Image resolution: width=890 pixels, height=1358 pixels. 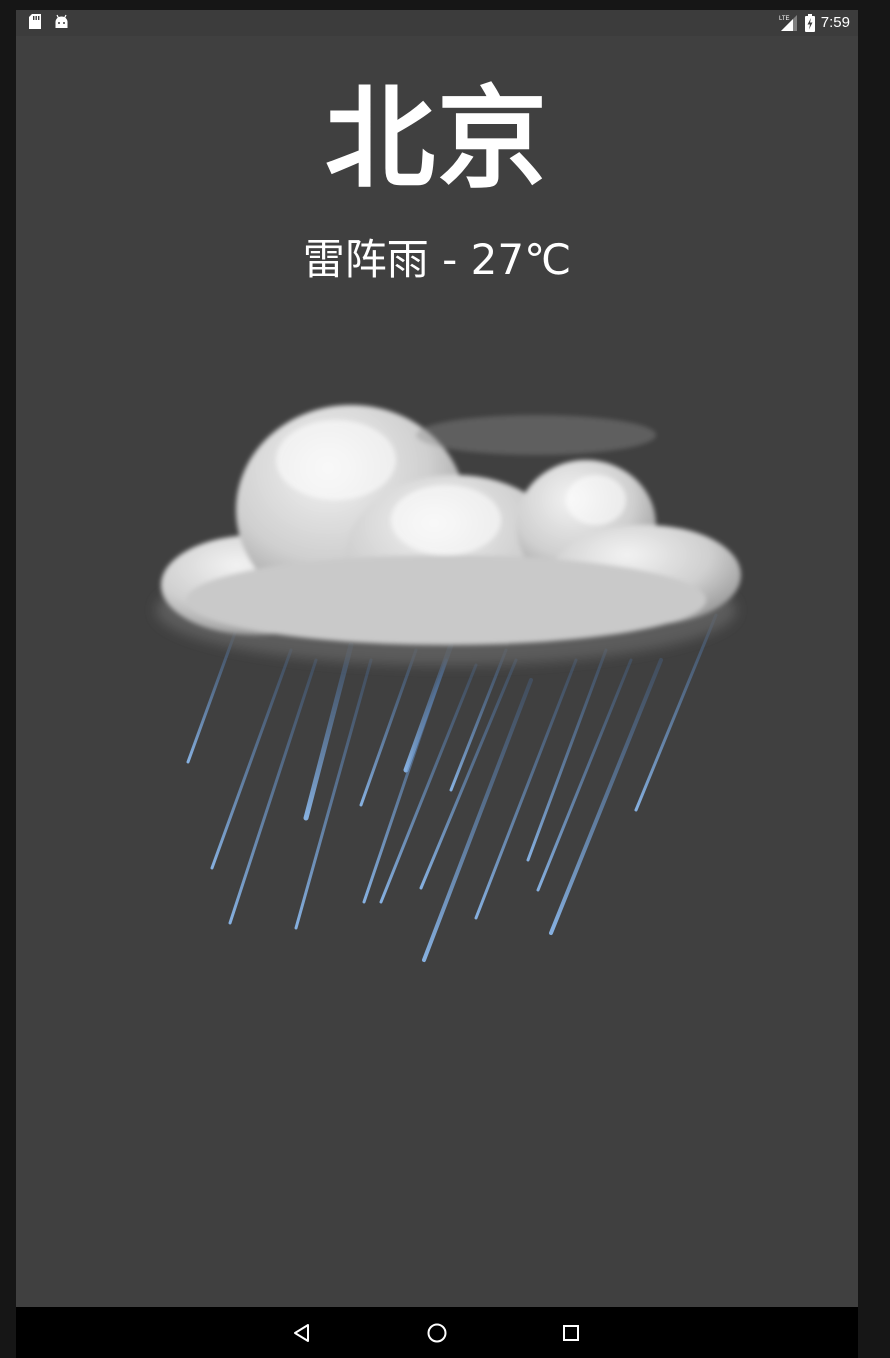 I want to click on temperature: 27℃, so click(x=521, y=259).